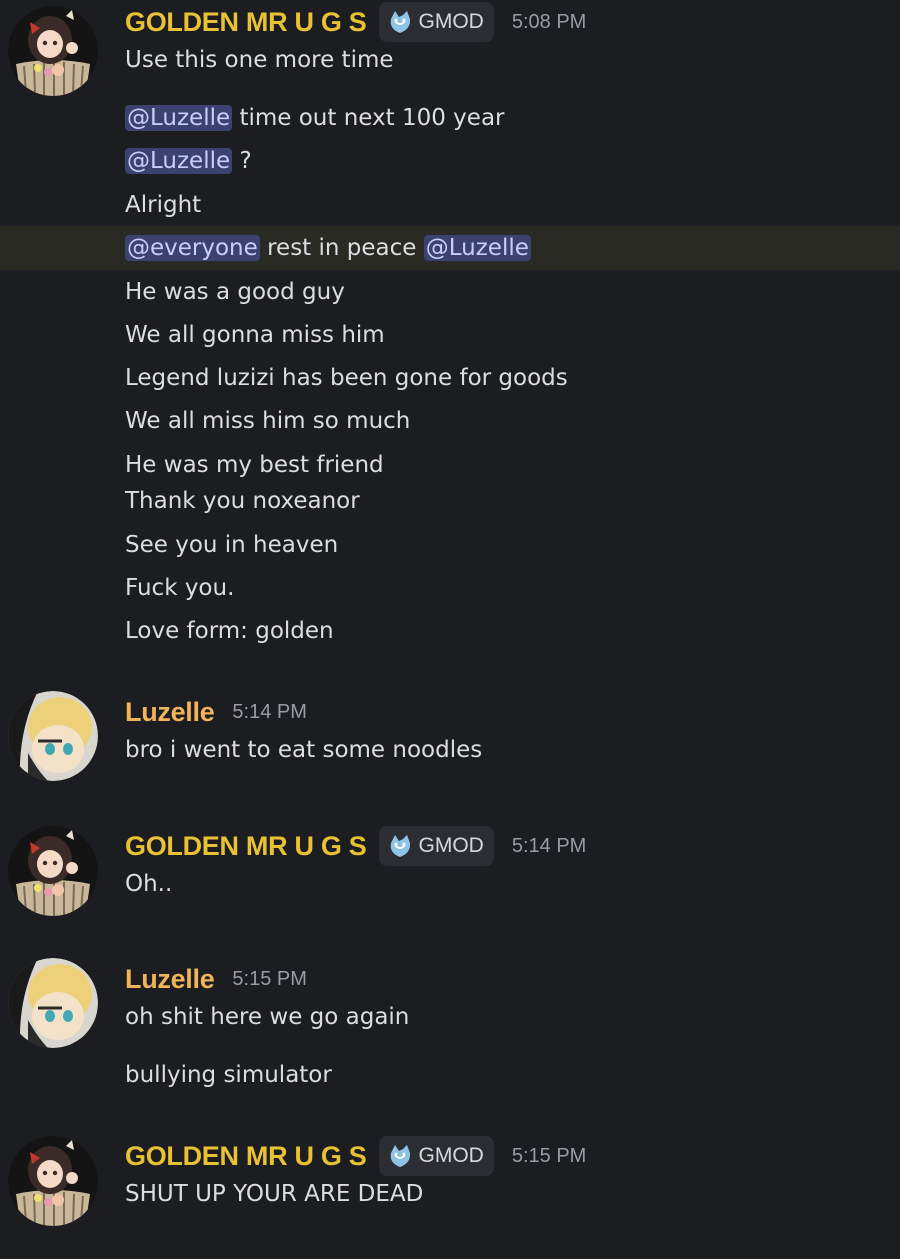  I want to click on message-line: @everyone rest in peace @Luzelle, so click(328, 248).